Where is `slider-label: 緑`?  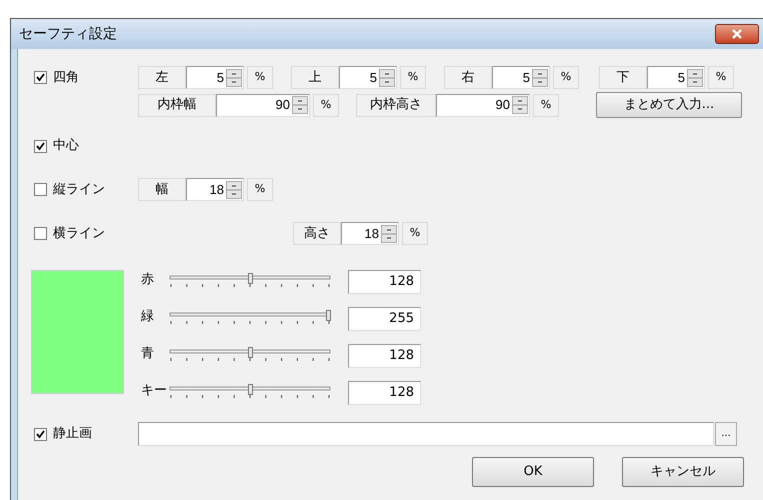
slider-label: 緑 is located at coordinates (148, 317).